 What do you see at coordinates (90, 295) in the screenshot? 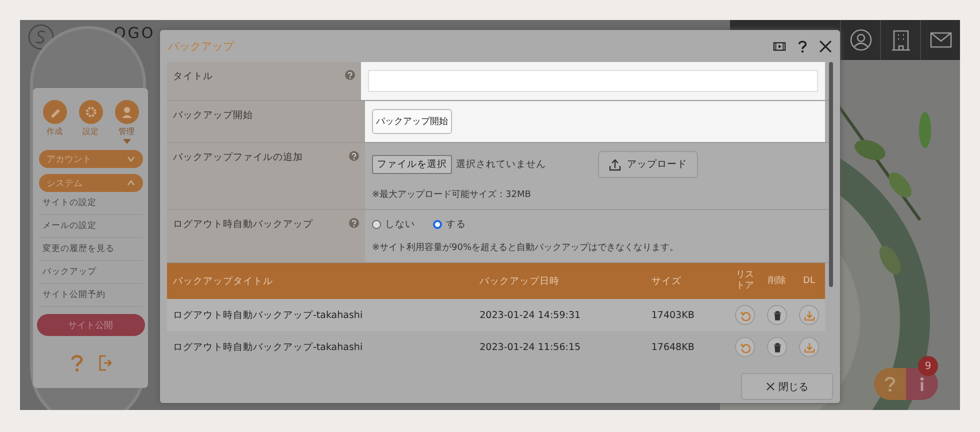
I see `menu-item: サイト公開予約` at bounding box center [90, 295].